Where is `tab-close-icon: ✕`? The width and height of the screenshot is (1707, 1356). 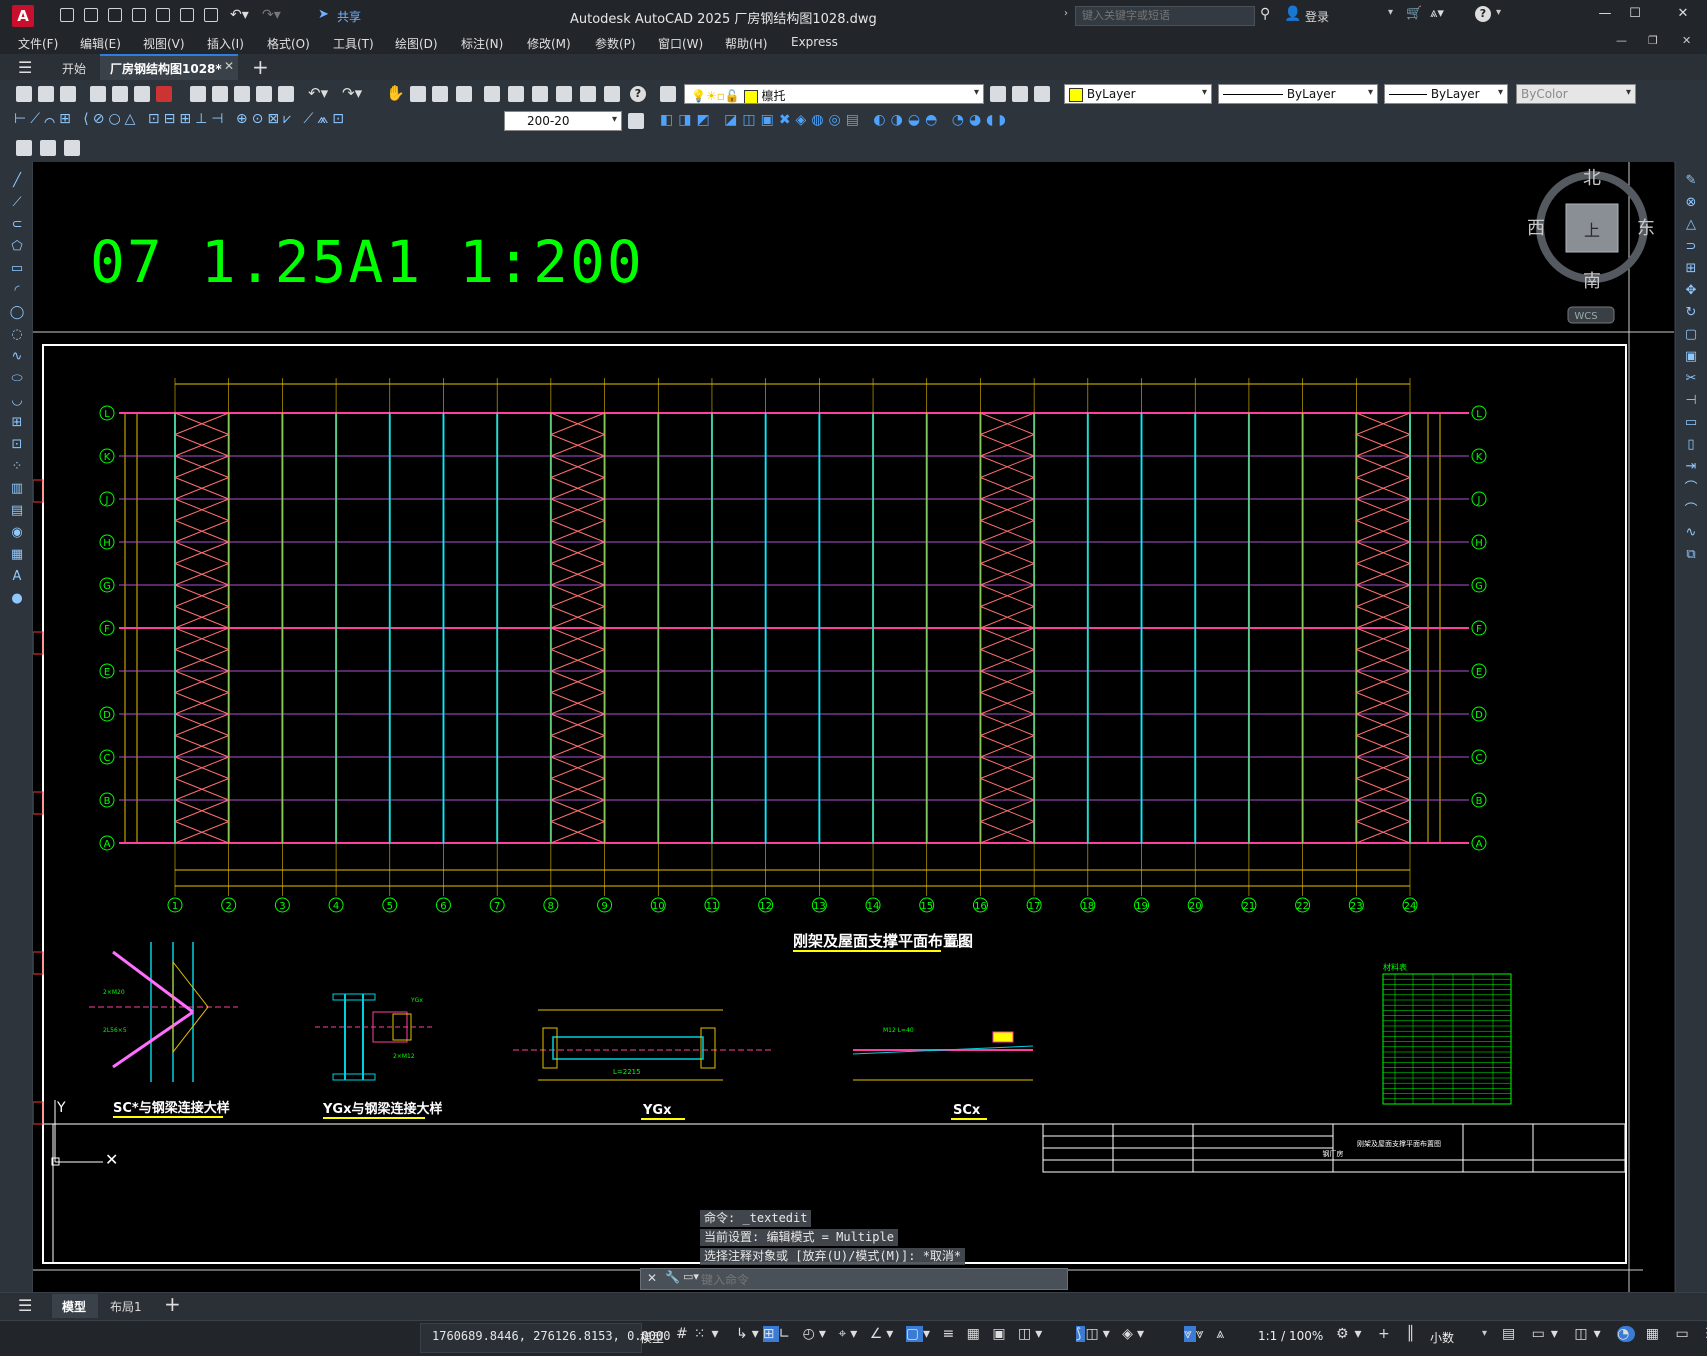
tab-close-icon: ✕ is located at coordinates (229, 66).